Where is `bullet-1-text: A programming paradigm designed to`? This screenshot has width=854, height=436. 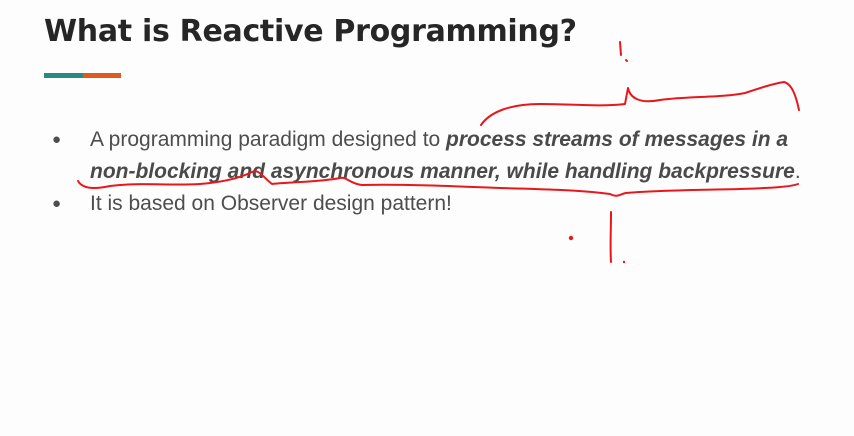 bullet-1-text: A programming paradigm designed to is located at coordinates (268, 139).